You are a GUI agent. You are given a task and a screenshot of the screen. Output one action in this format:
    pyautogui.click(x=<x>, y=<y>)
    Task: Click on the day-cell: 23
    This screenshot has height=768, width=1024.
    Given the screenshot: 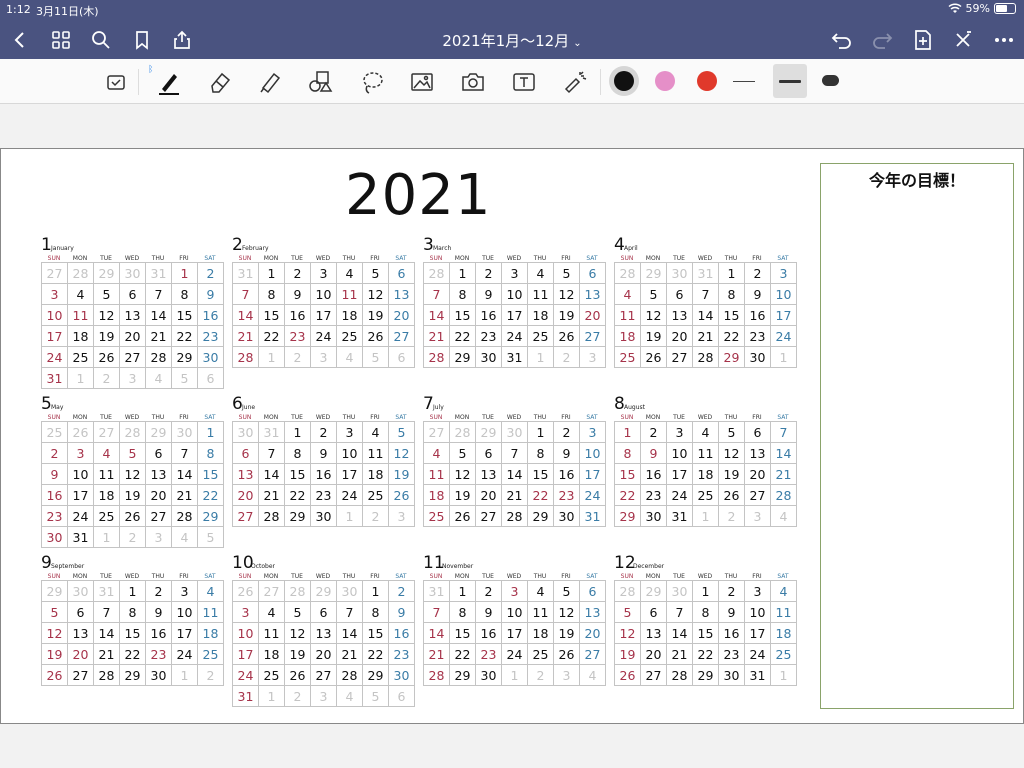 What is the action you would take?
    pyautogui.click(x=758, y=336)
    